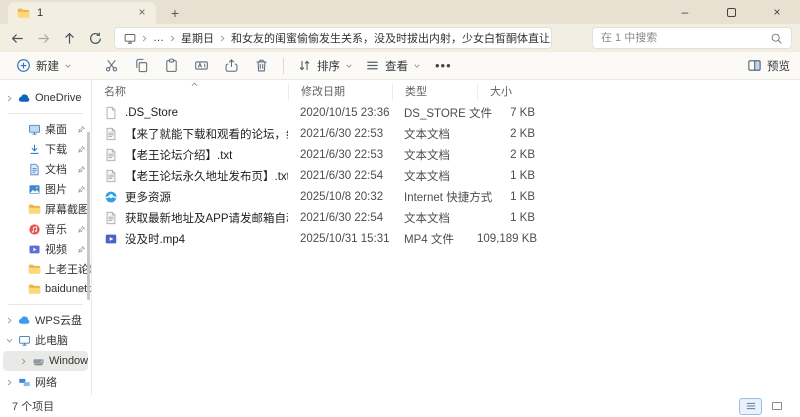  I want to click on sidebar-item-pictures: 图片, so click(45, 189).